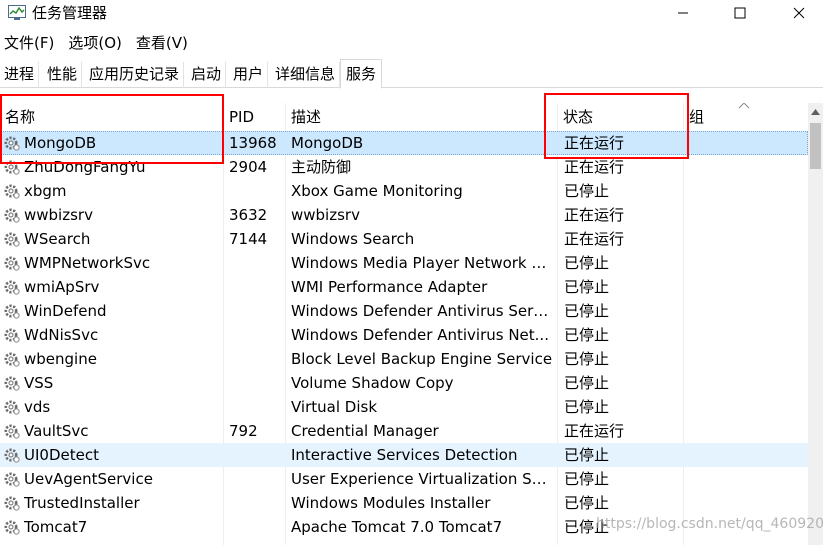 The image size is (823, 545). Describe the element at coordinates (62, 287) in the screenshot. I see `service-name: wmiApSrv` at that location.